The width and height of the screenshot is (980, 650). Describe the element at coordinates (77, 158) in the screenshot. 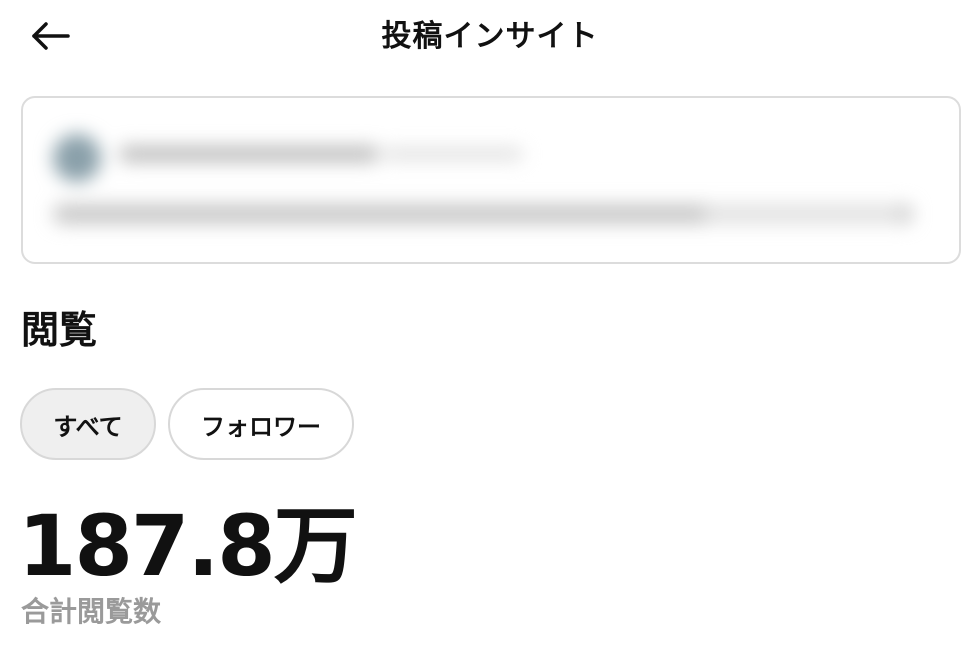

I see `avatar` at that location.